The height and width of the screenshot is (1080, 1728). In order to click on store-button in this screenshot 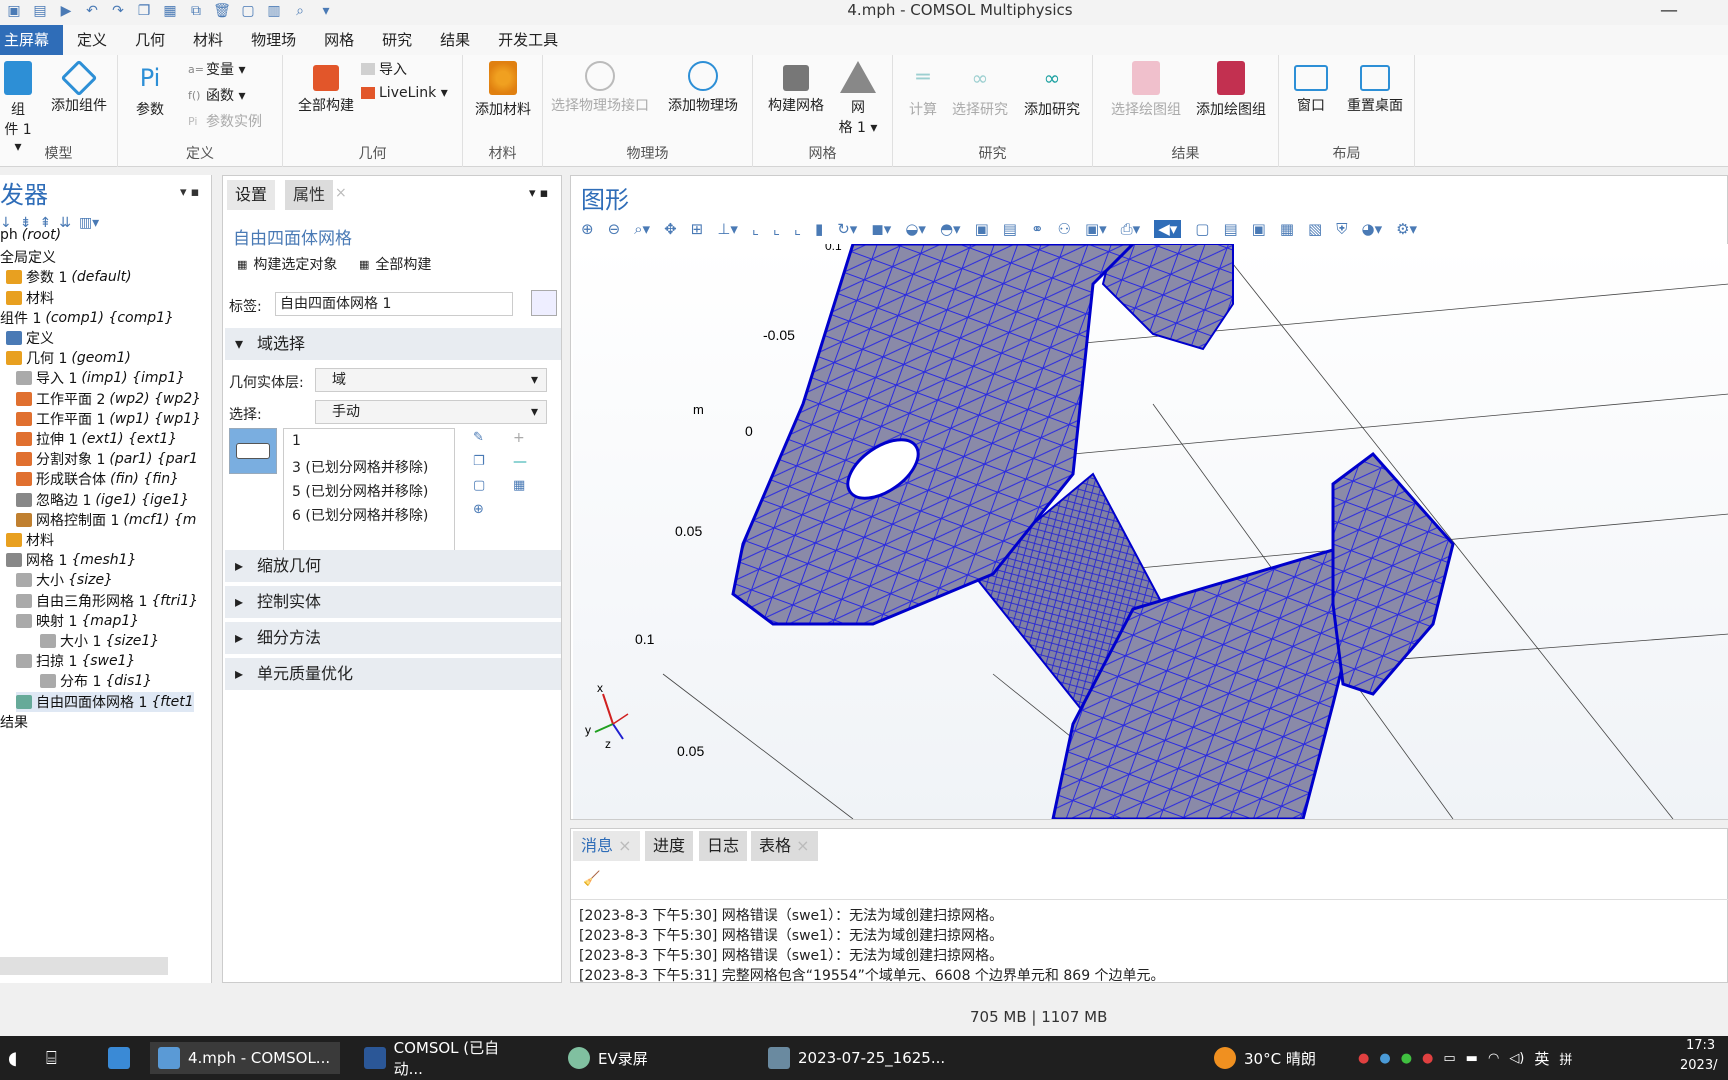, I will do `click(119, 1058)`.